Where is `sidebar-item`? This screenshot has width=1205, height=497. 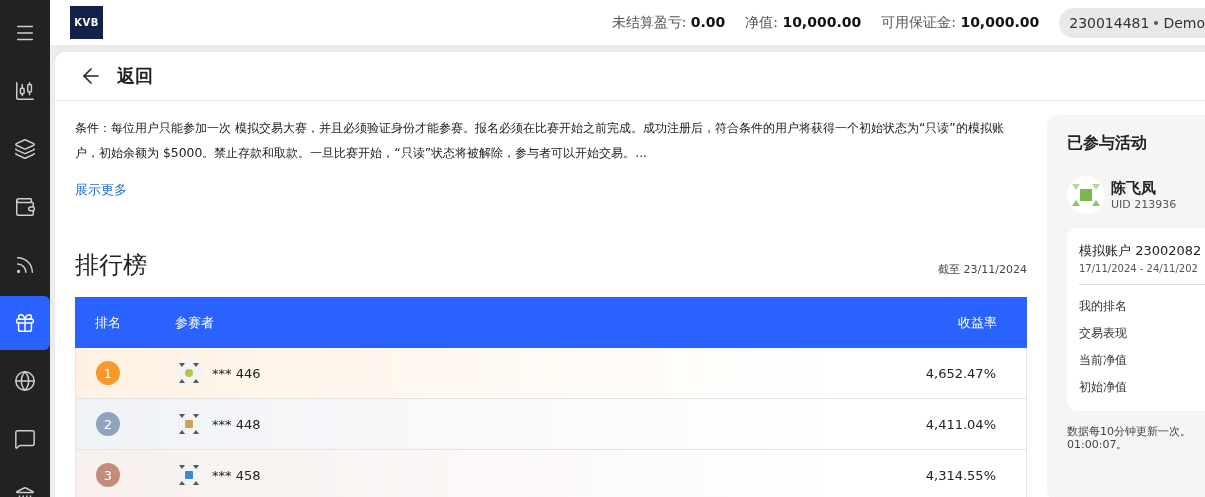
sidebar-item is located at coordinates (25, 323).